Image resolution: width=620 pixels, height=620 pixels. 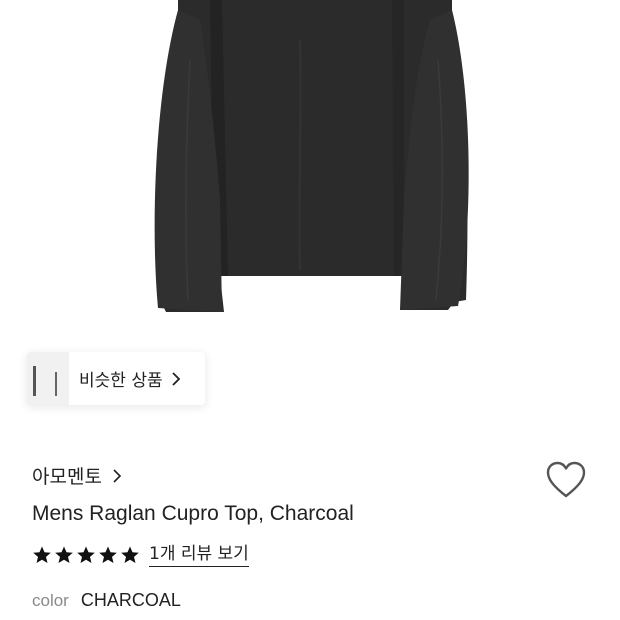 I want to click on color-attribute: color CHARCOAL, so click(x=106, y=600).